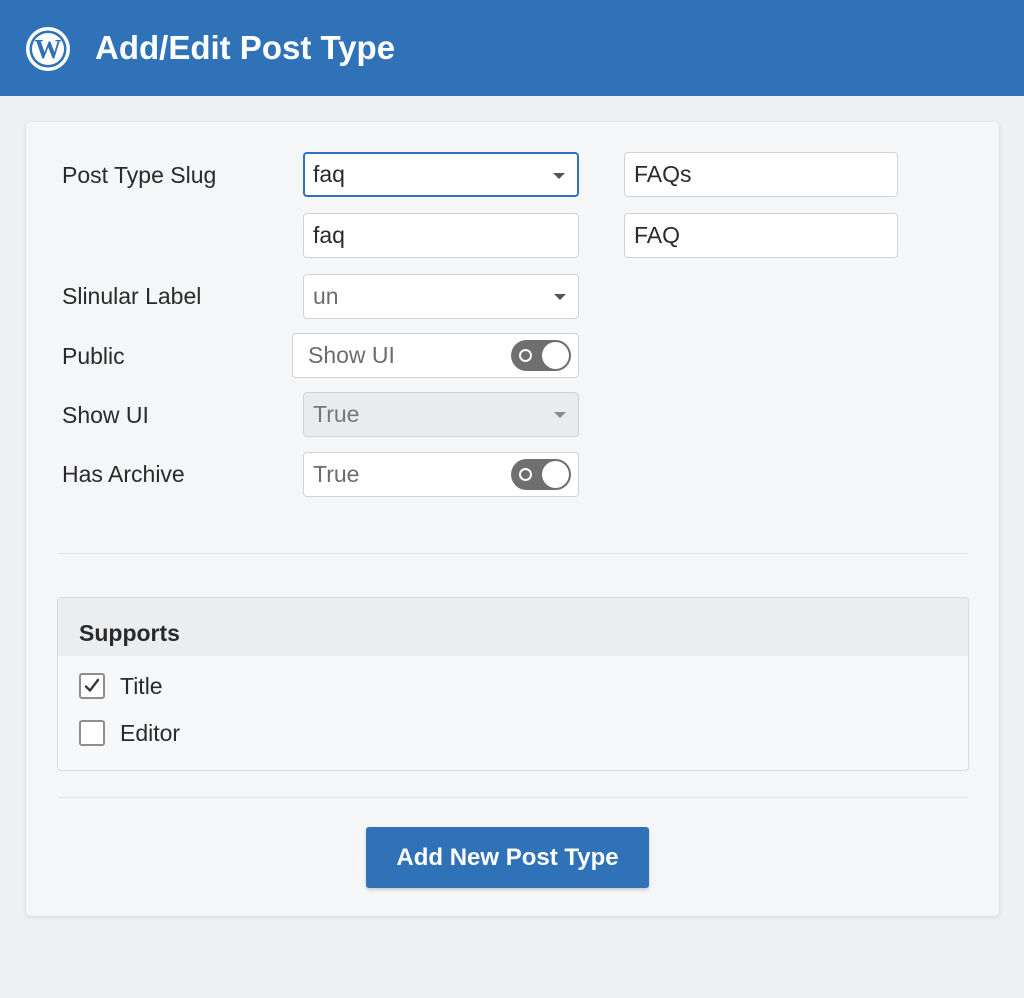 The width and height of the screenshot is (1024, 998). What do you see at coordinates (245, 47) in the screenshot?
I see `page-title: Add/Edit Post Type` at bounding box center [245, 47].